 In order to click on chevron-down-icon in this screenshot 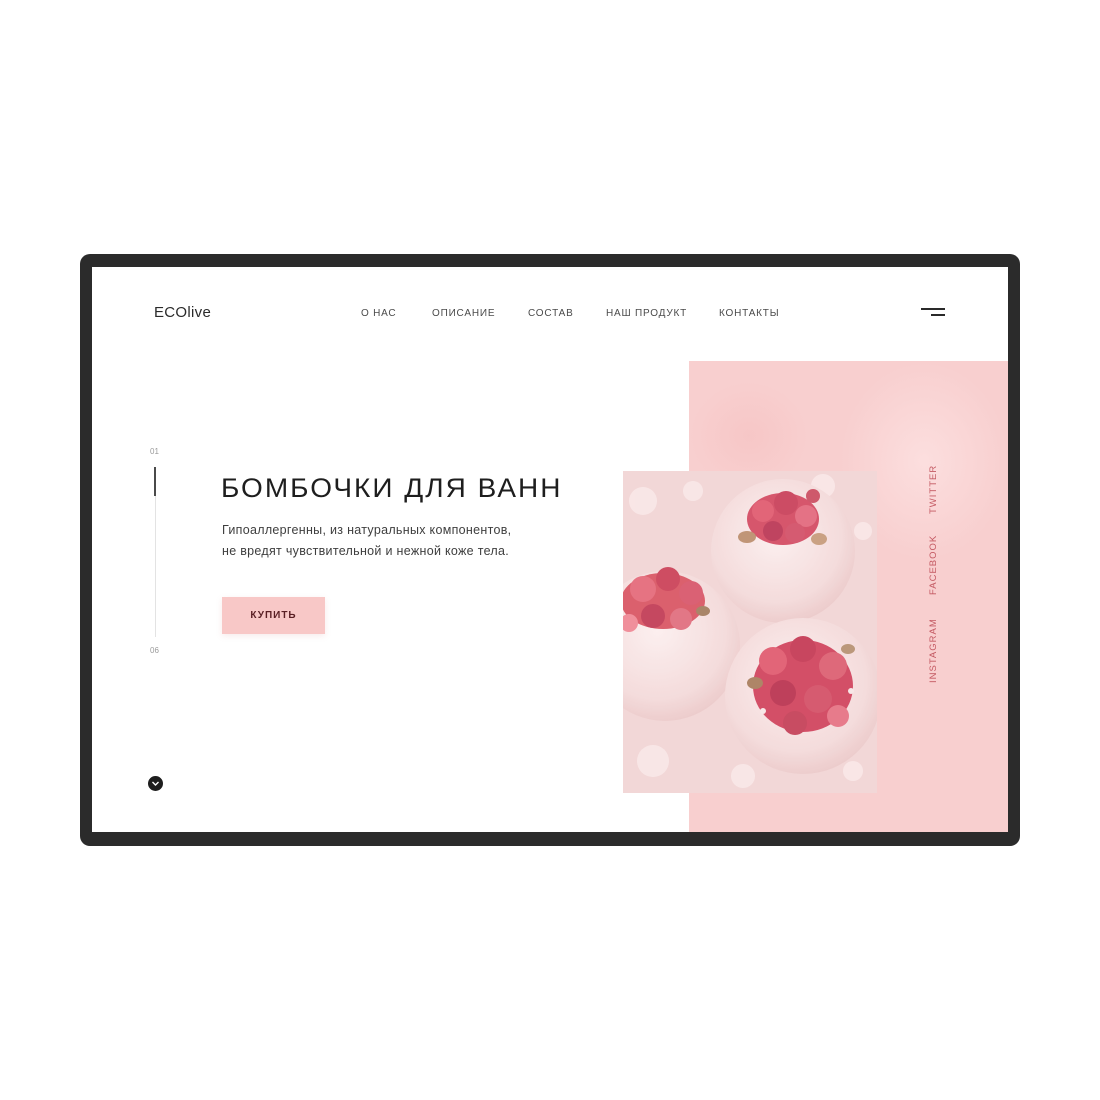, I will do `click(155, 783)`.